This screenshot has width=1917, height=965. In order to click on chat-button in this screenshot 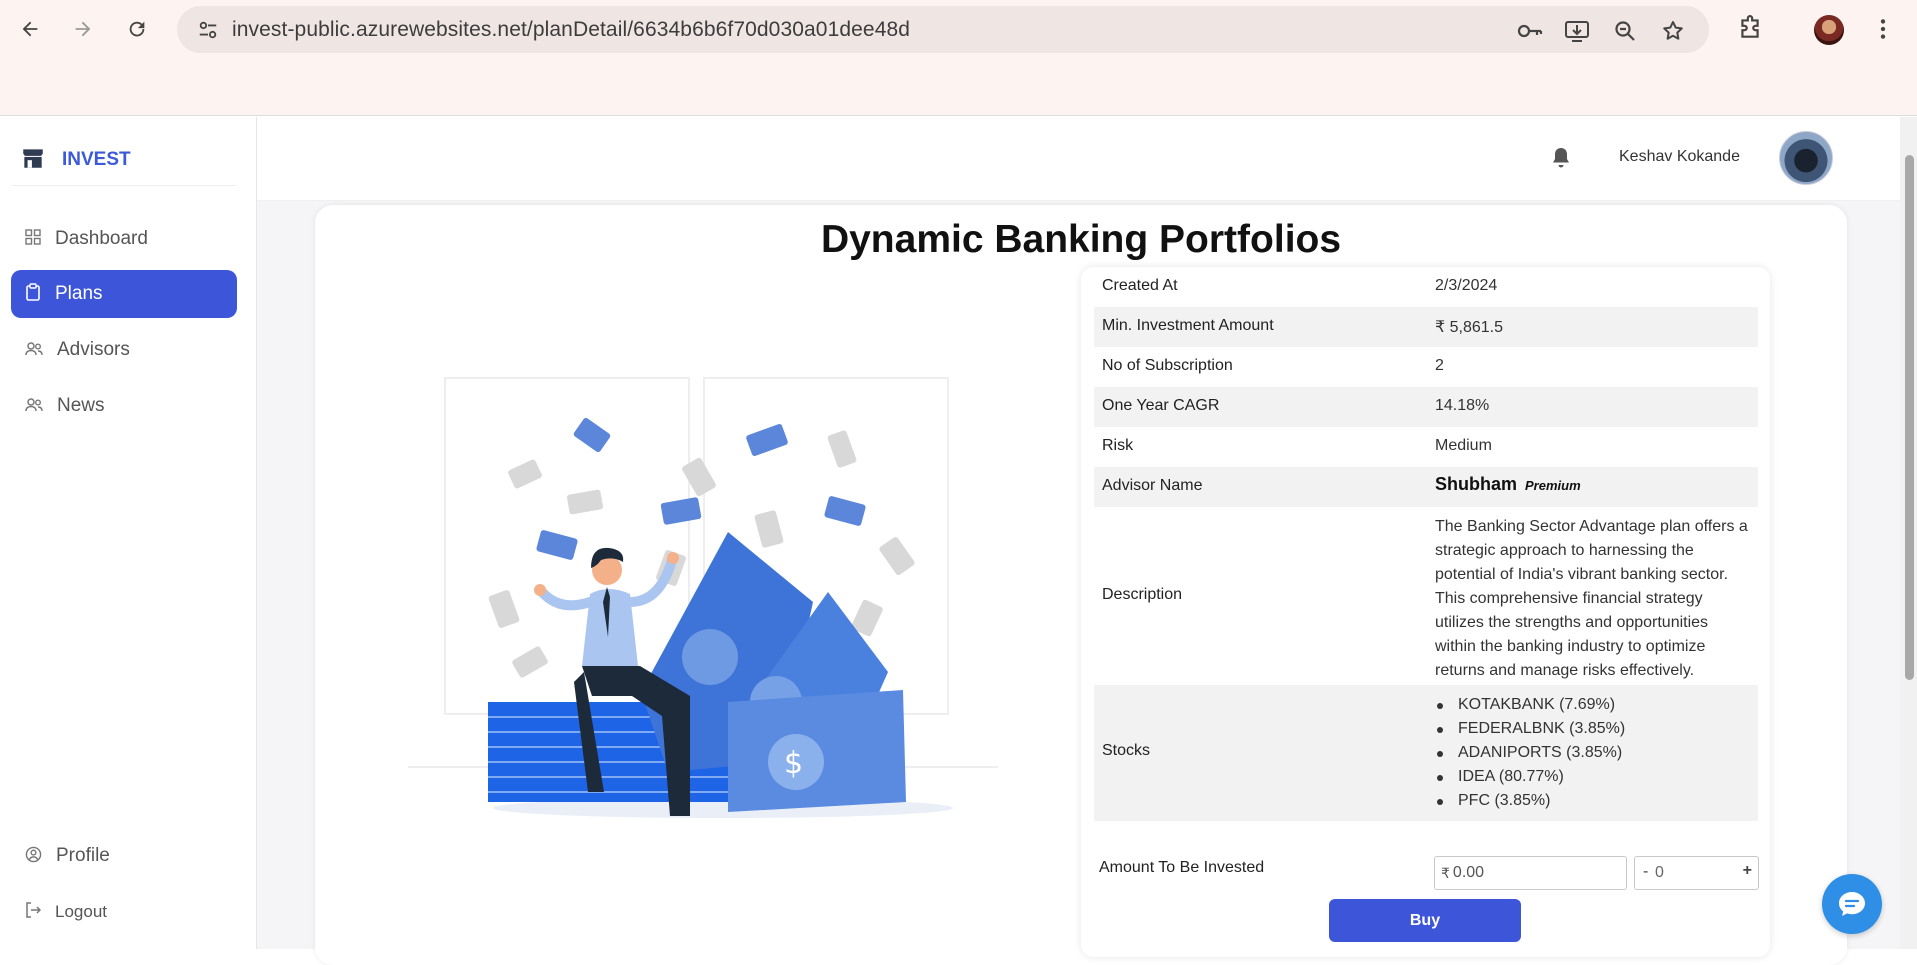, I will do `click(1852, 904)`.